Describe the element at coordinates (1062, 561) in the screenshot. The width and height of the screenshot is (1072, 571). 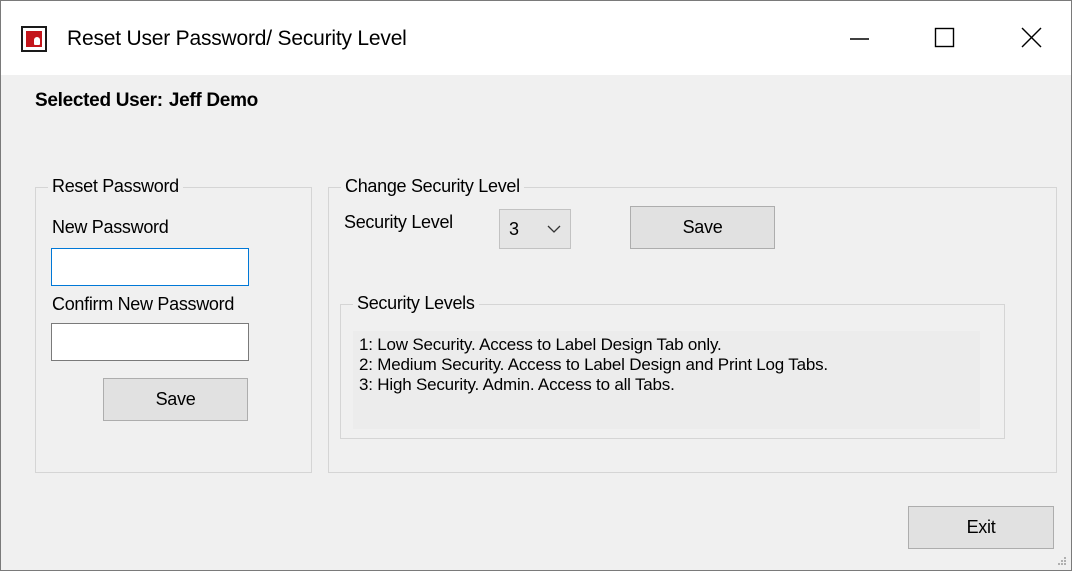
I see `resize-grip-icon` at that location.